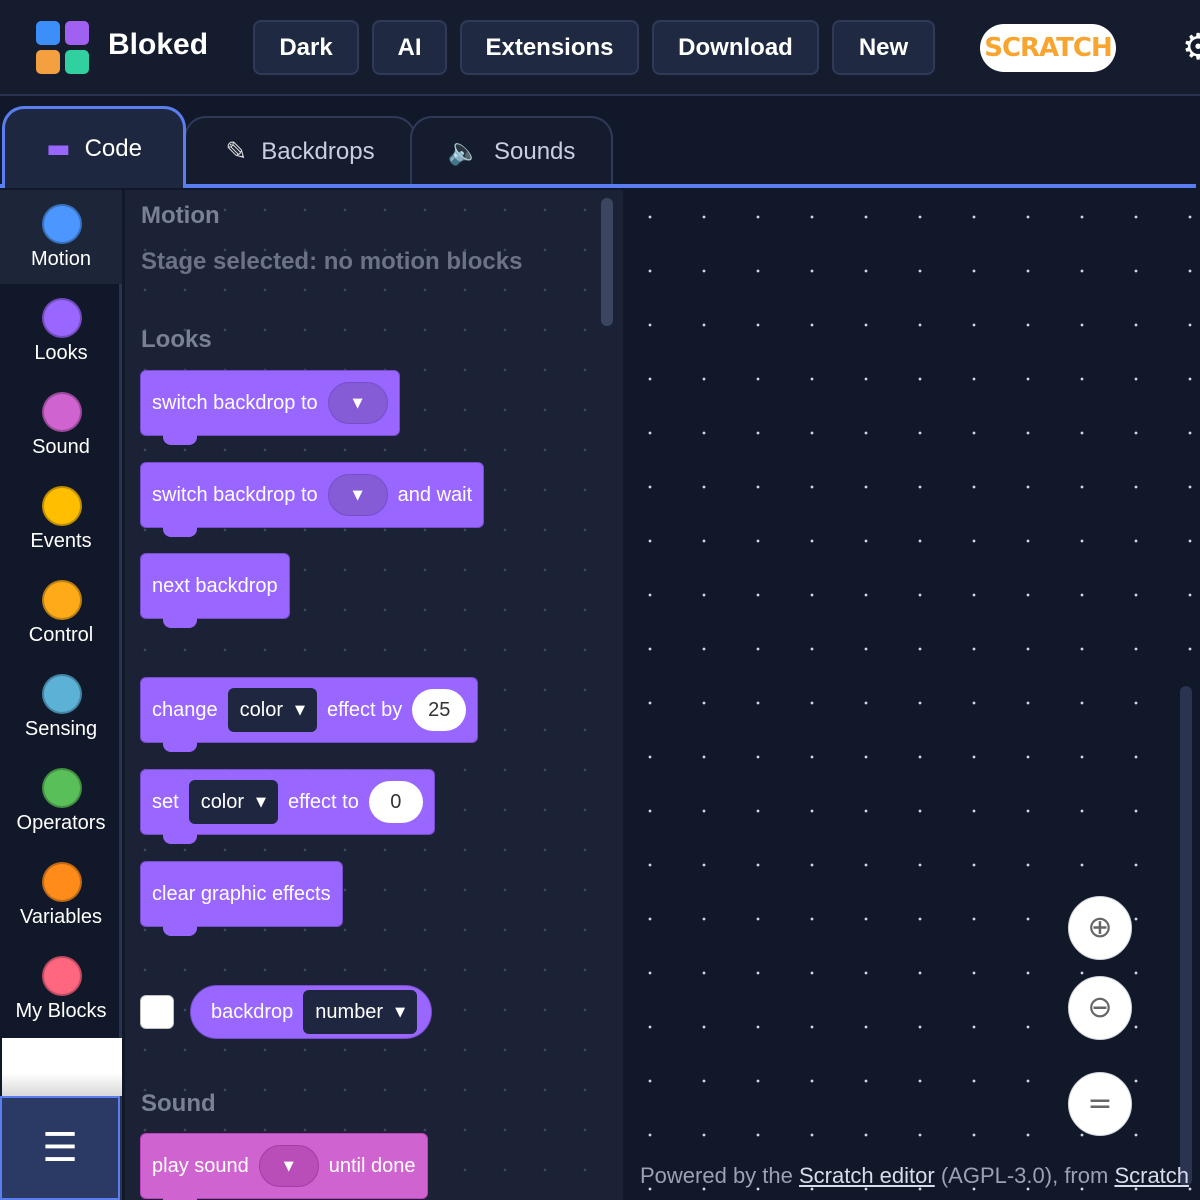  I want to click on tab-backdrops-label: Backdrops, so click(318, 151).